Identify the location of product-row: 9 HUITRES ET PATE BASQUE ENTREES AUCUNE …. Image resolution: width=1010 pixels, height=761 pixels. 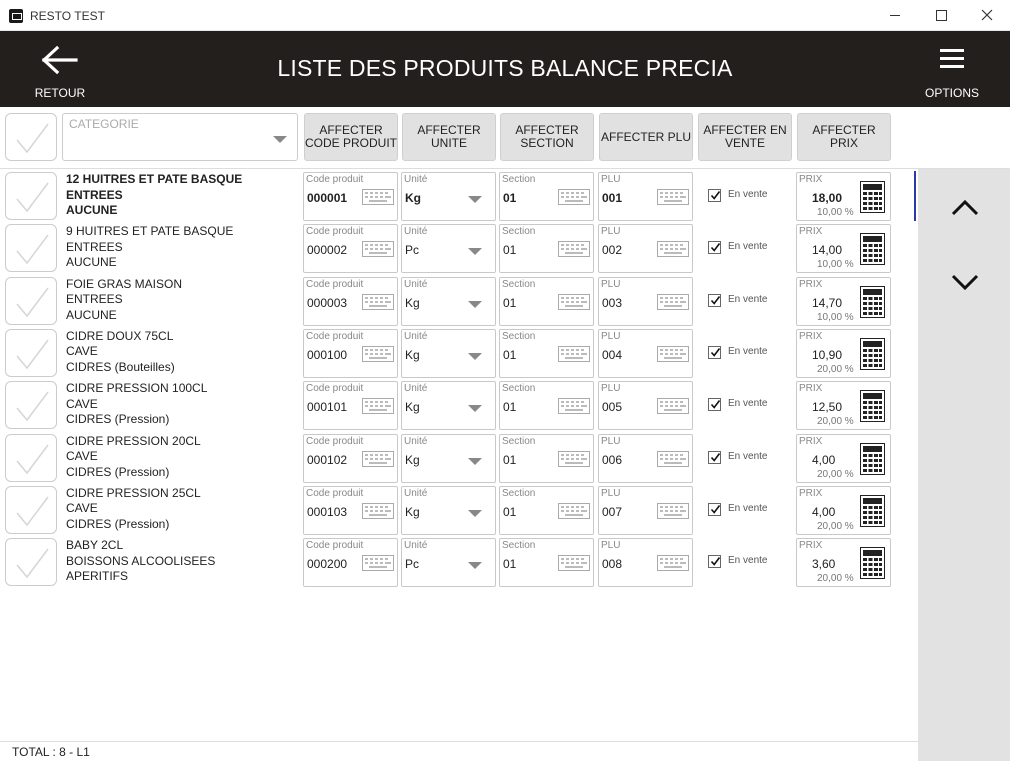
(457, 249).